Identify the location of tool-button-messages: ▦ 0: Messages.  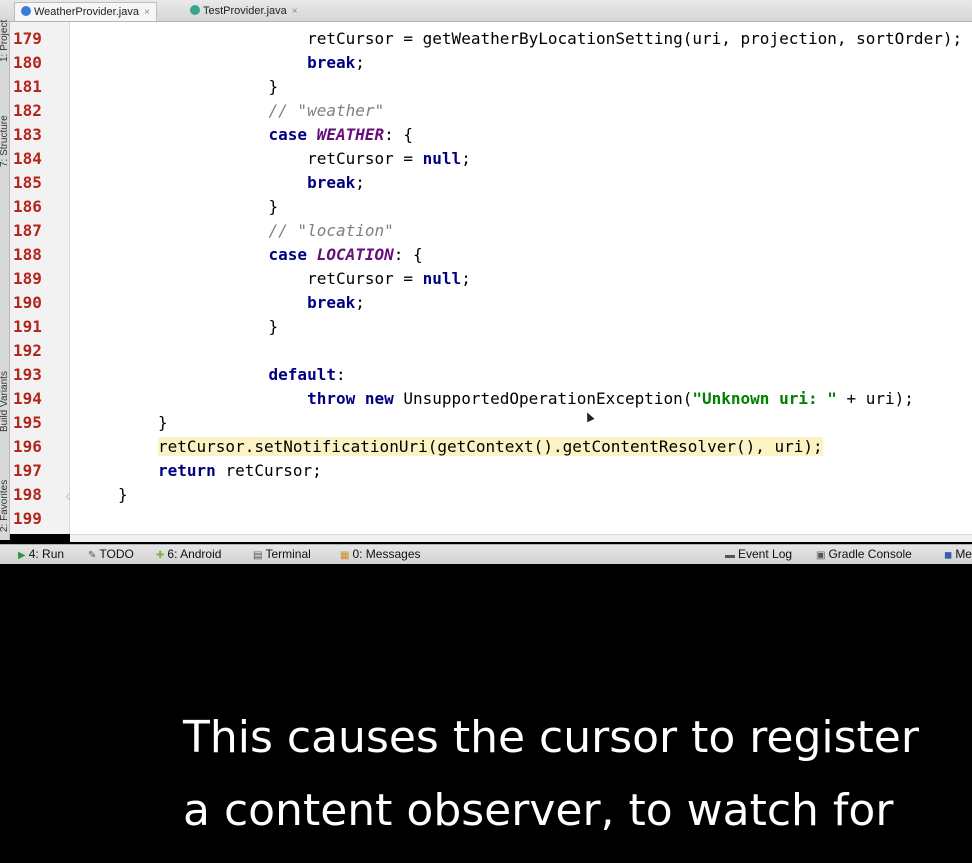
(380, 554).